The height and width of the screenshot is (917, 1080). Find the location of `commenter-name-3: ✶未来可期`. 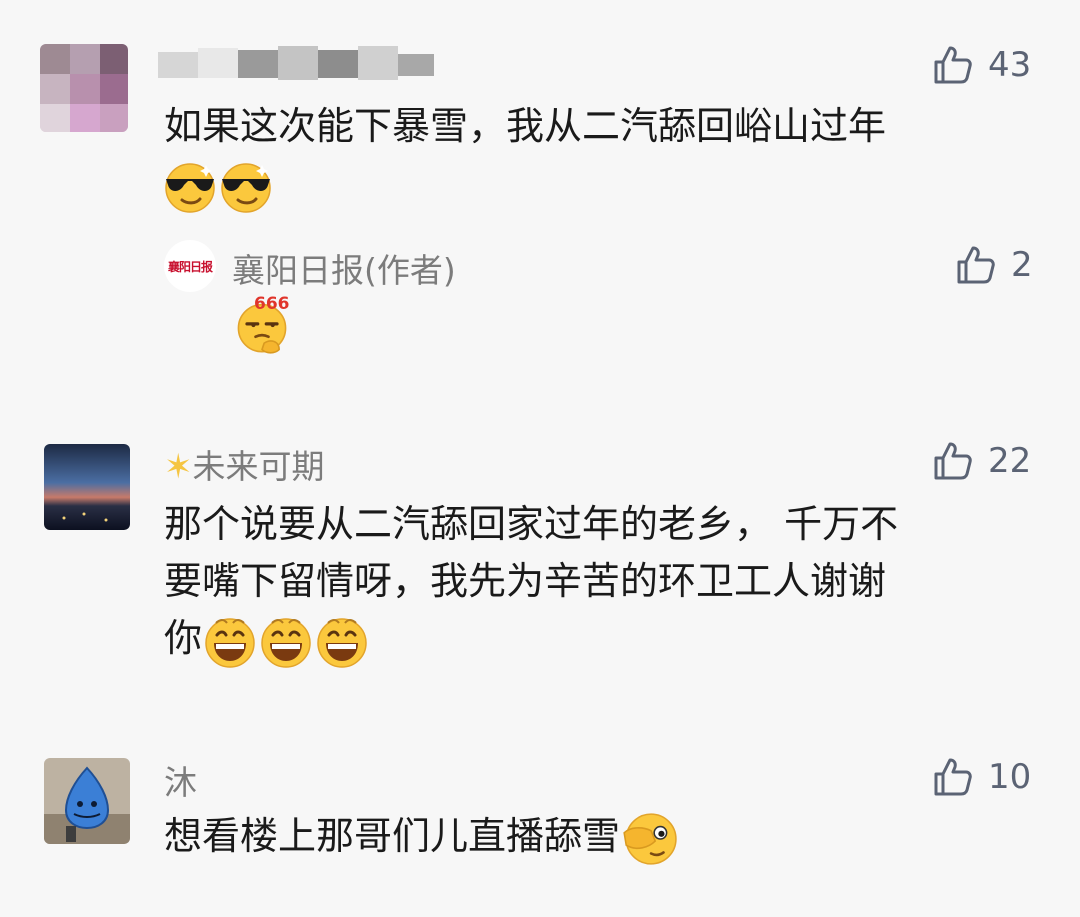

commenter-name-3: ✶未来可期 is located at coordinates (244, 464).